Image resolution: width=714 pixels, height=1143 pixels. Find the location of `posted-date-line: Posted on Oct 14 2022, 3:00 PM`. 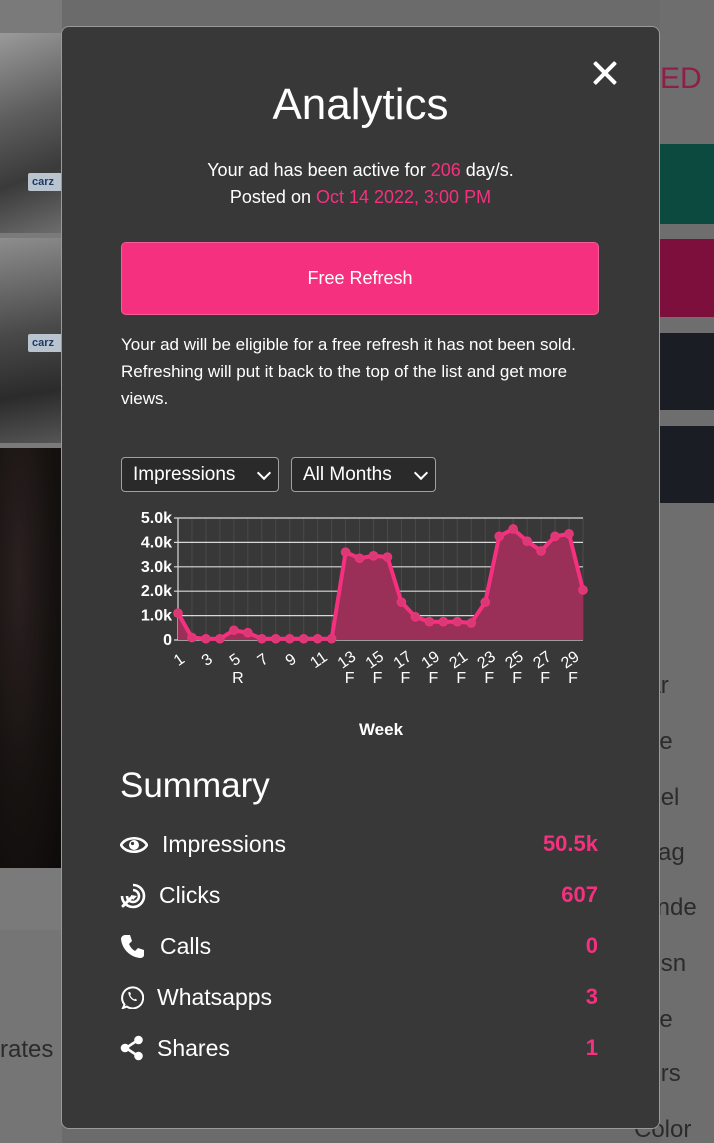

posted-date-line: Posted on Oct 14 2022, 3:00 PM is located at coordinates (360, 197).